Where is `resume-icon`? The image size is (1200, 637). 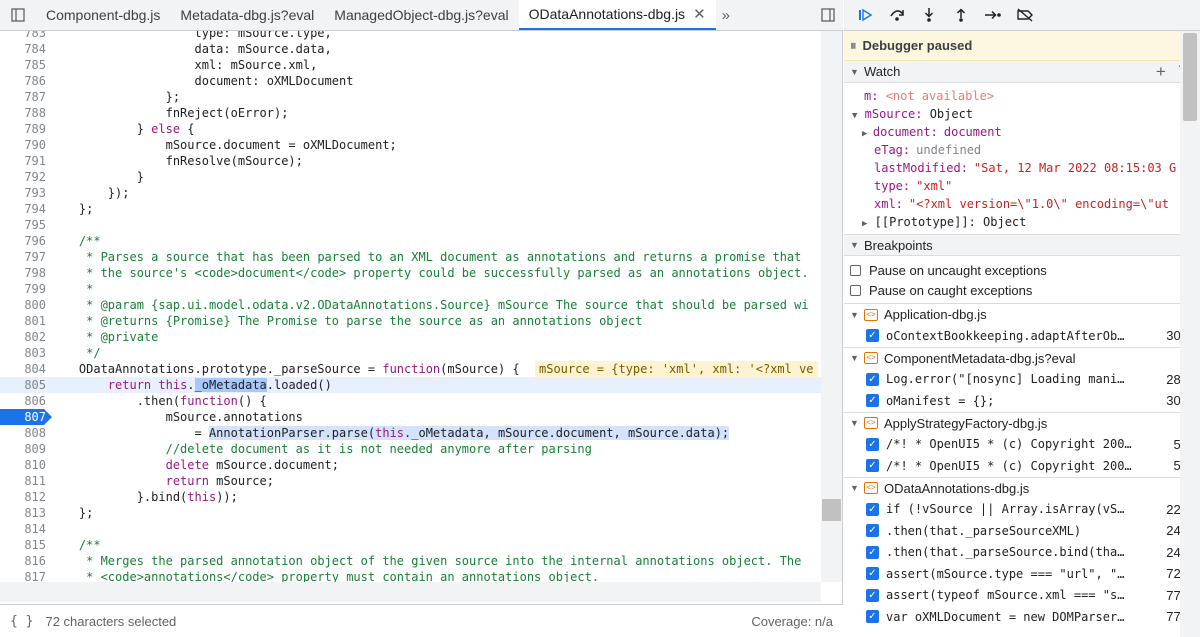 resume-icon is located at coordinates (865, 15).